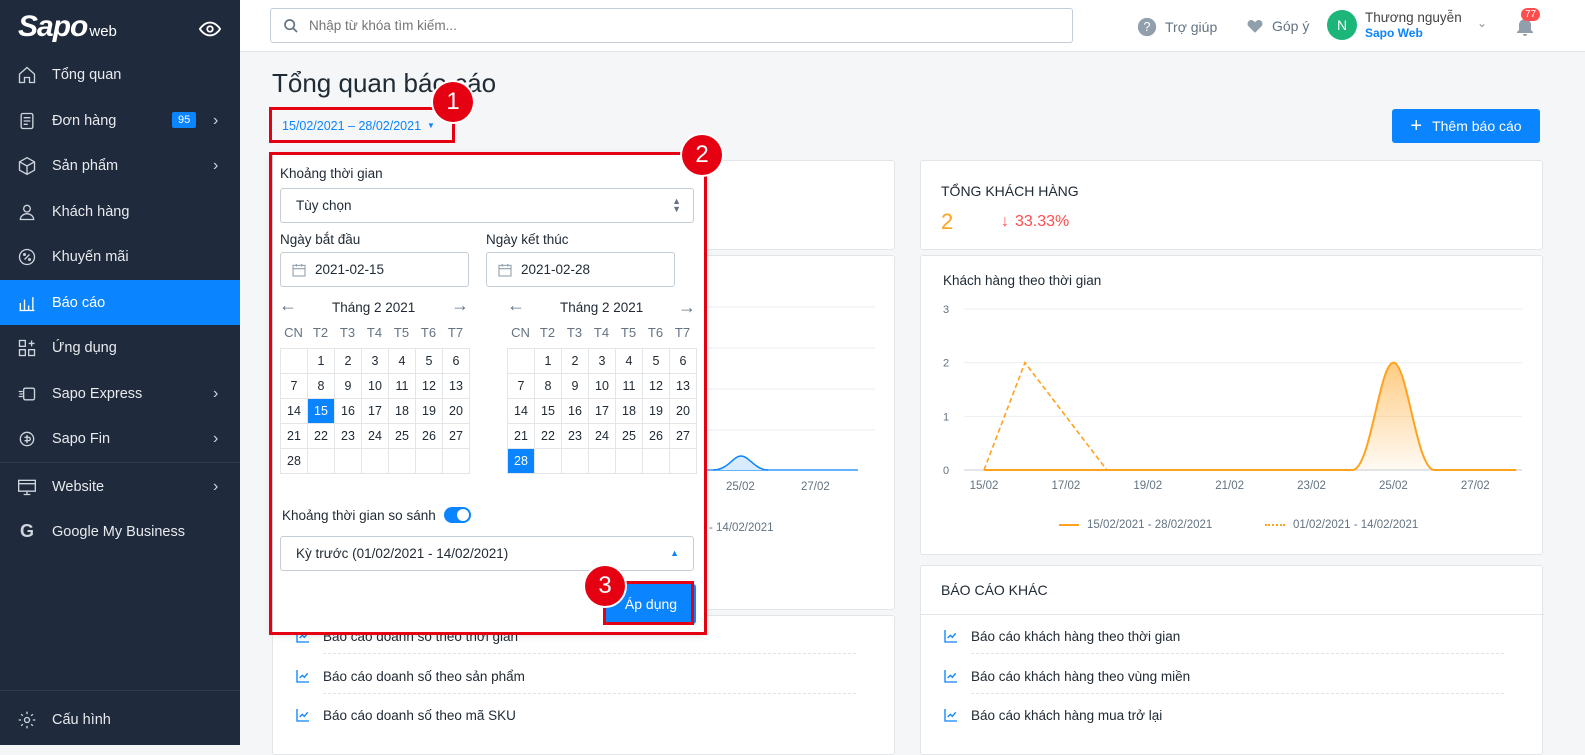  What do you see at coordinates (120, 393) in the screenshot?
I see `sidebar-item-sapo-express: Sapo Express ›` at bounding box center [120, 393].